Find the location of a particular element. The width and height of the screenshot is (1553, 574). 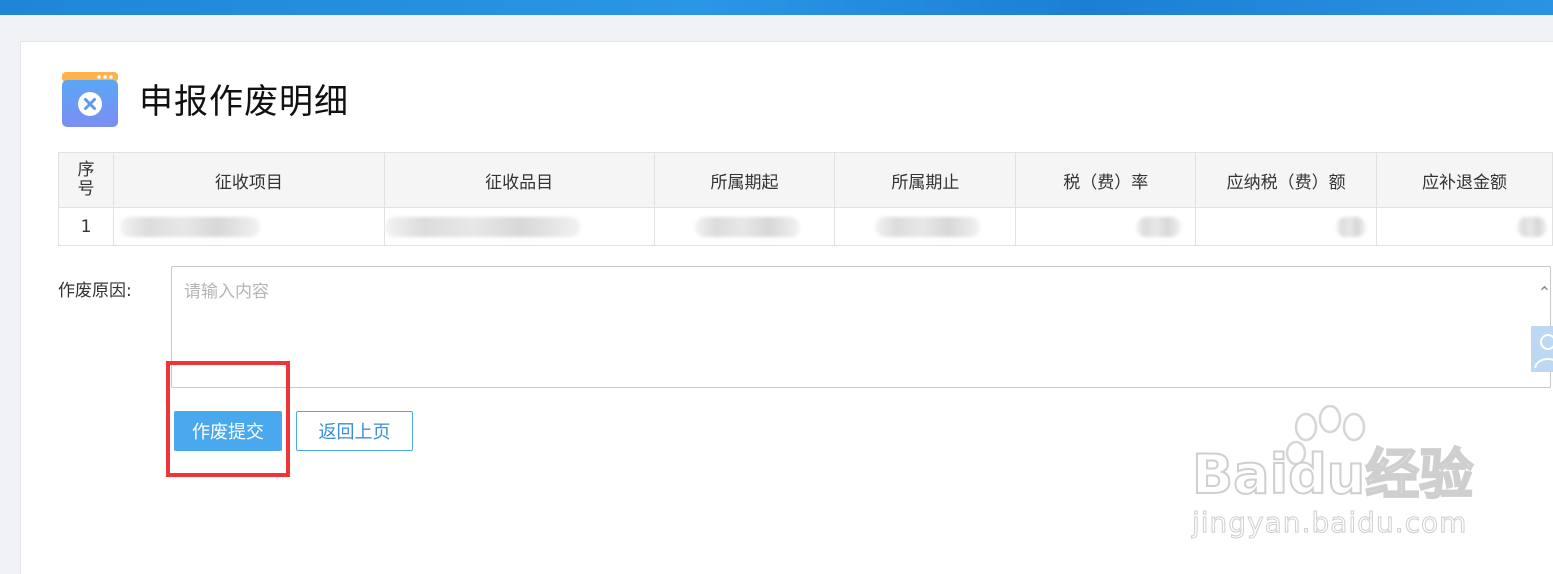

table-row: 1 is located at coordinates (805, 226).